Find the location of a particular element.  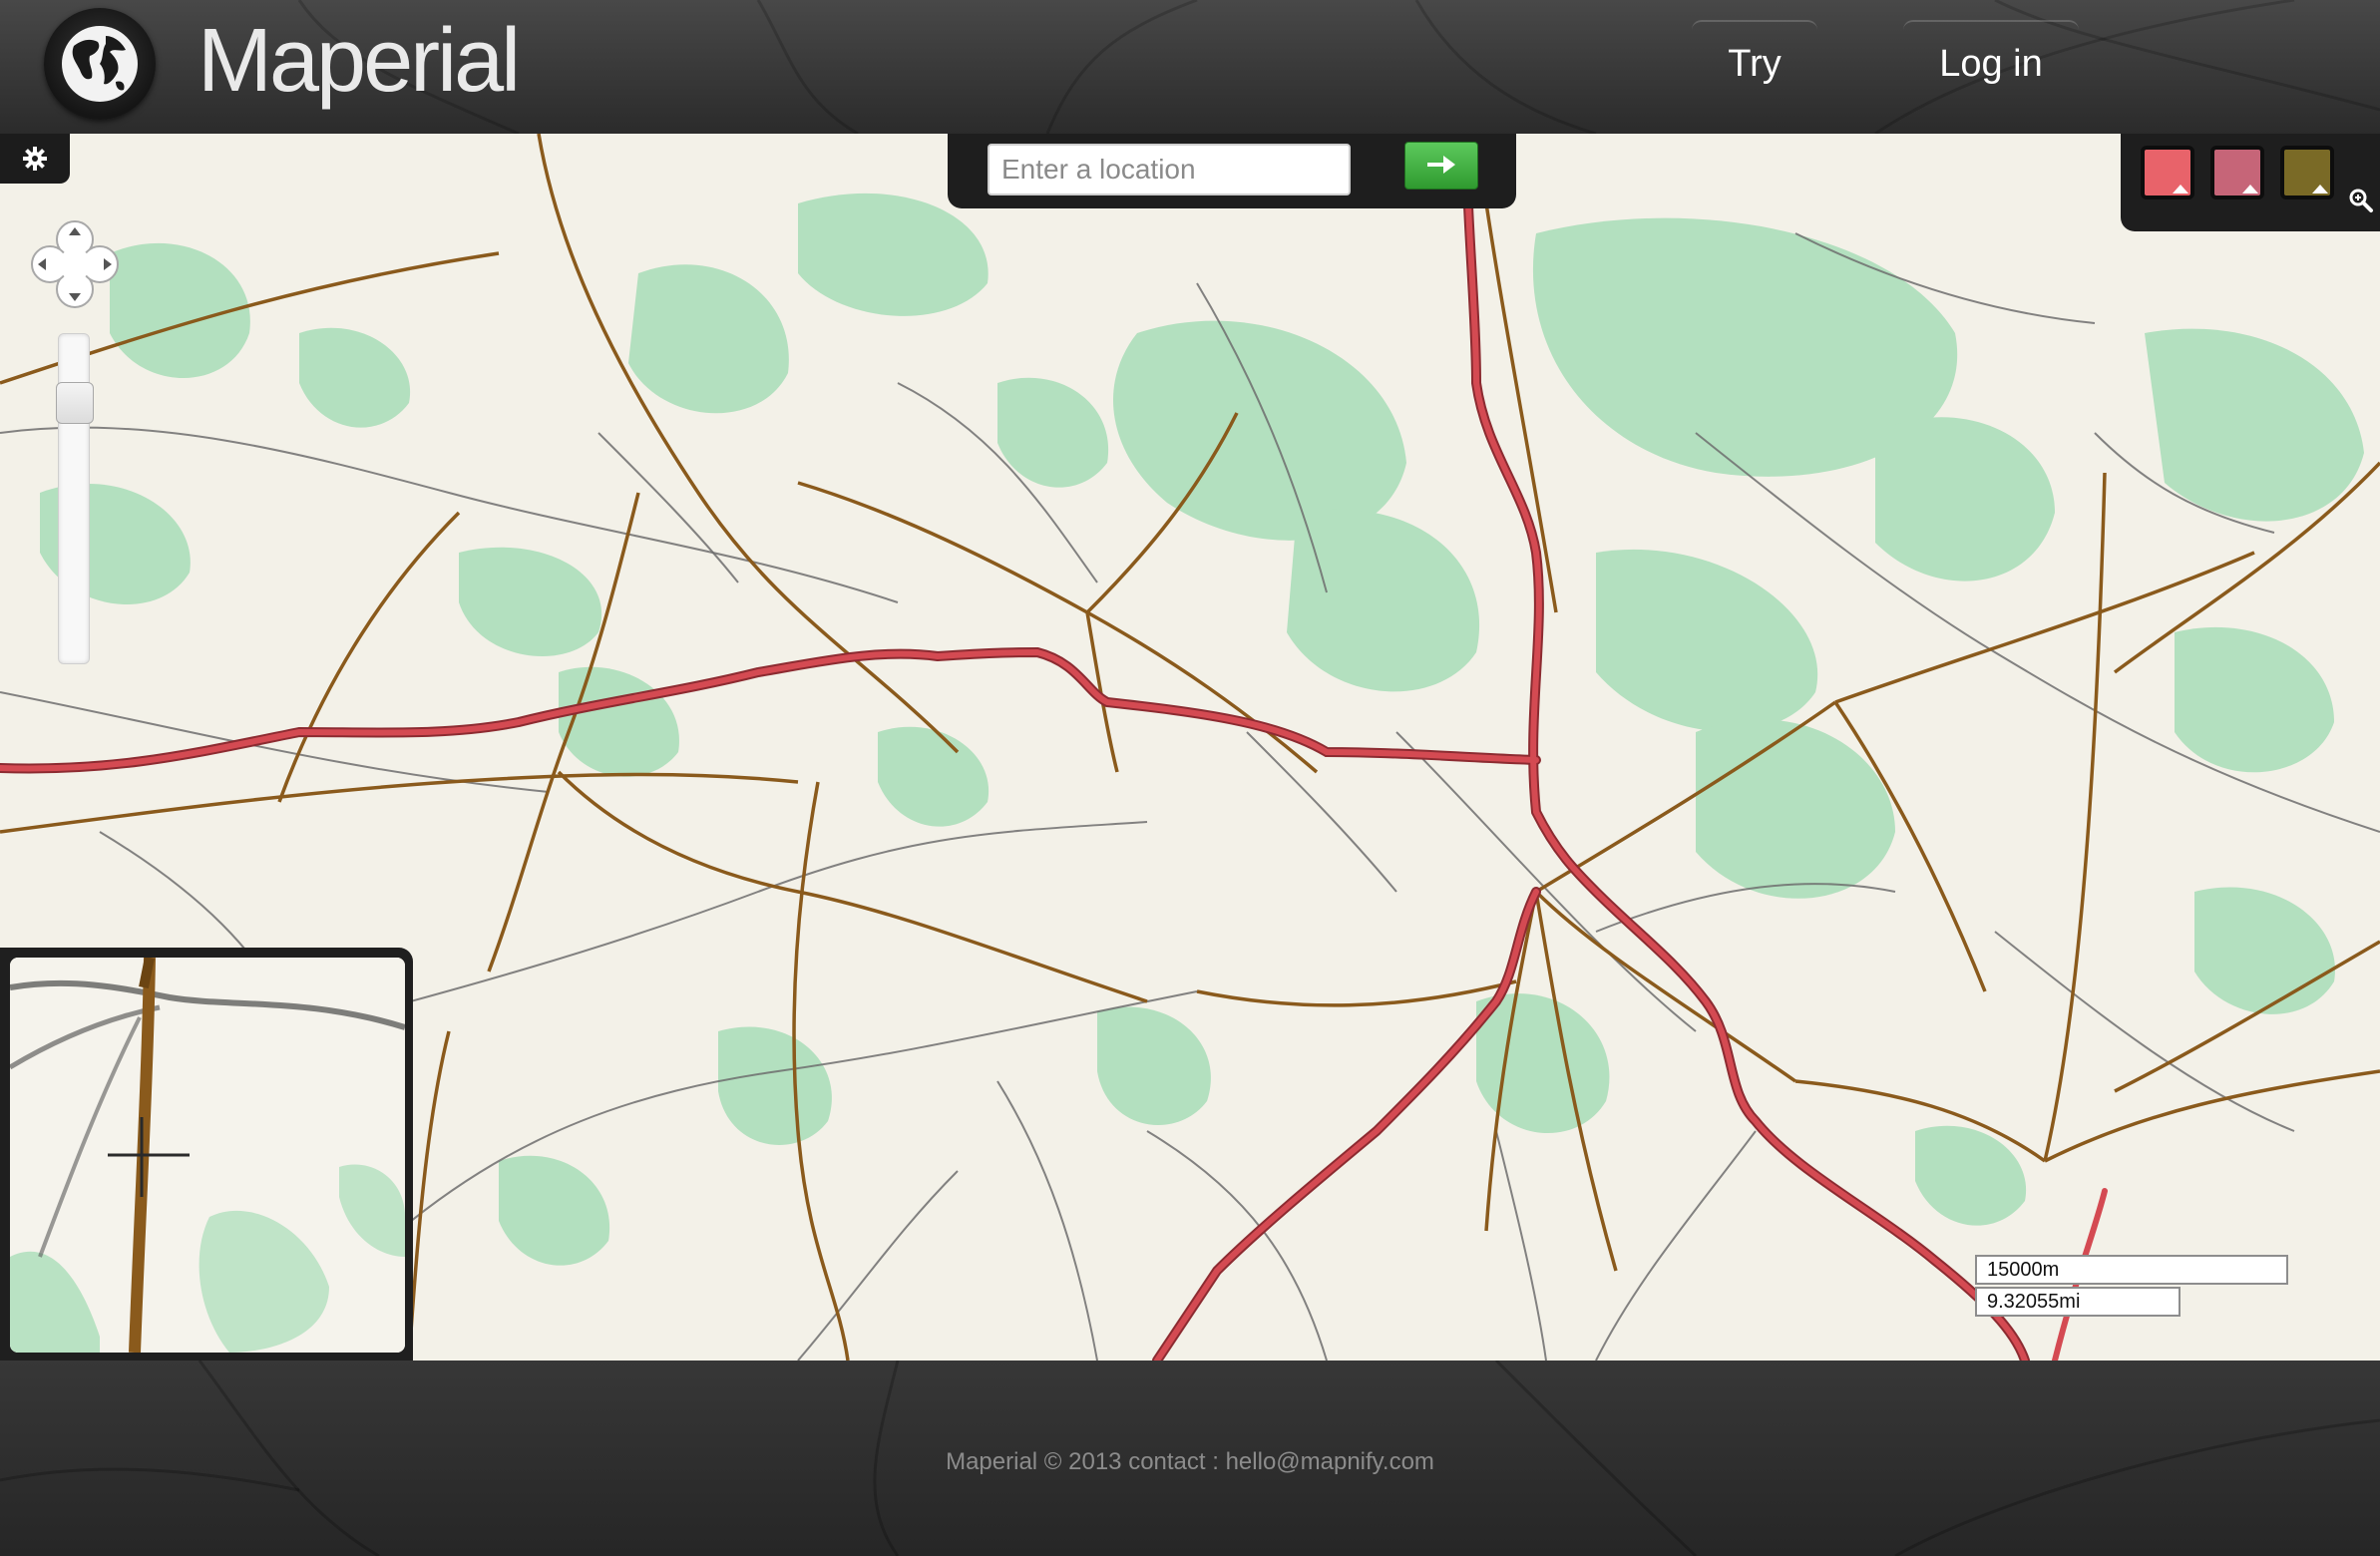

search-go-button is located at coordinates (1441, 166).